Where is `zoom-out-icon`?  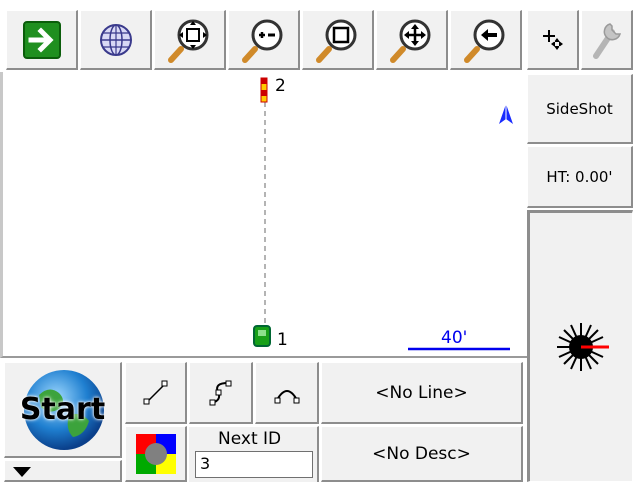
zoom-out-icon is located at coordinates (264, 40).